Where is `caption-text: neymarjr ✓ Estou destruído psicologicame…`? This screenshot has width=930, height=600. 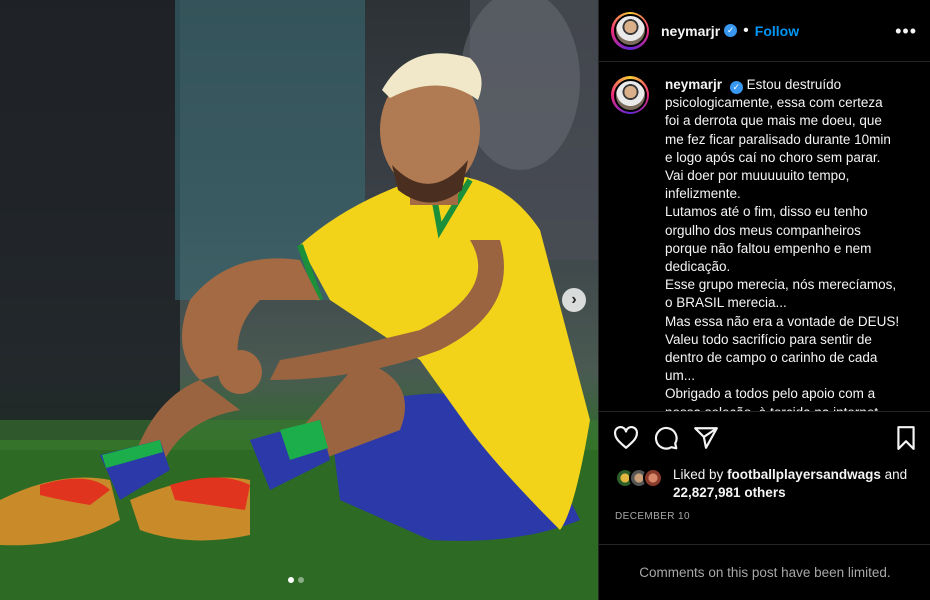
caption-text: neymarjr ✓ Estou destruído psicologicame… is located at coordinates (782, 243).